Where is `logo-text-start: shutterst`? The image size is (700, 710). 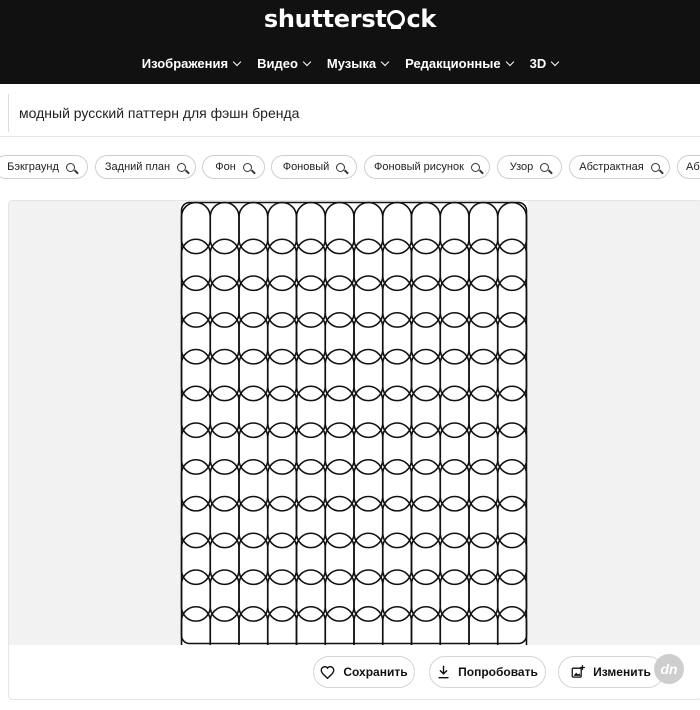 logo-text-start: shutterst is located at coordinates (325, 19).